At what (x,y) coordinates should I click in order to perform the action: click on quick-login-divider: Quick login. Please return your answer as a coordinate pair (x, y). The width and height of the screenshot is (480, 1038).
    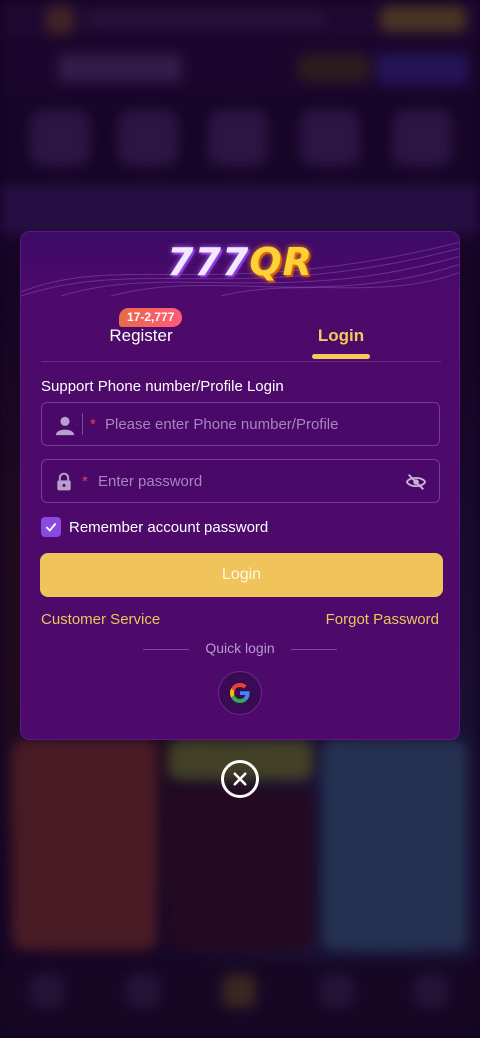
    Looking at the image, I should click on (240, 649).